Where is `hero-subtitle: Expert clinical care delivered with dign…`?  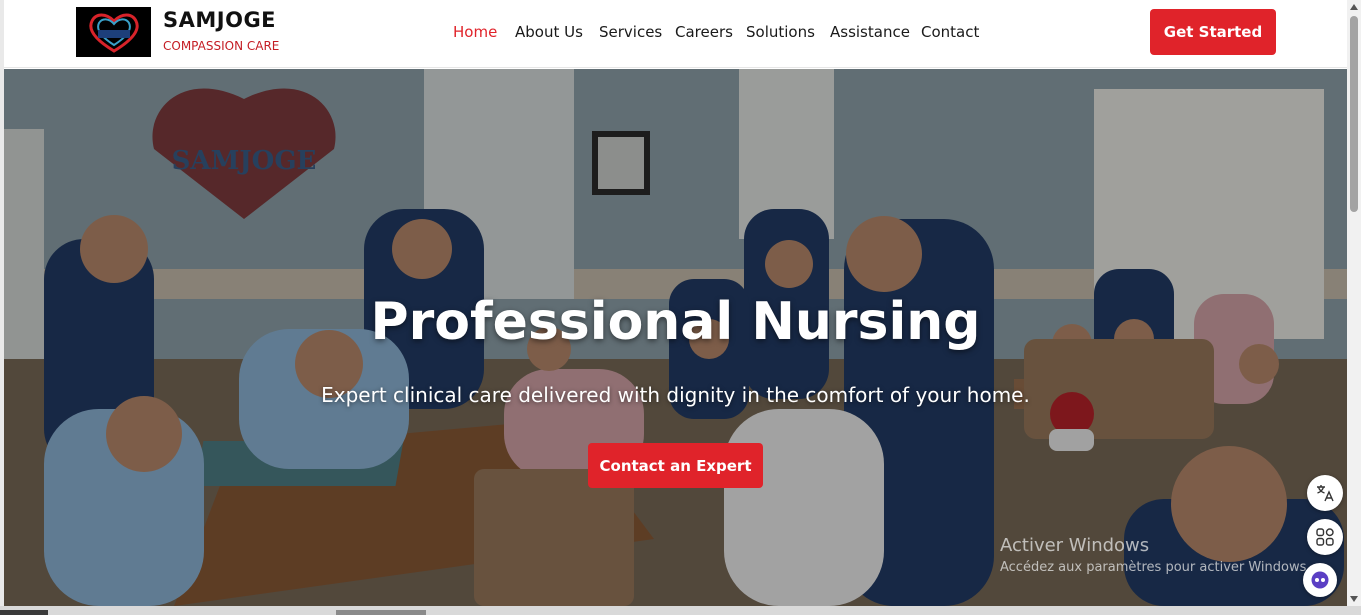 hero-subtitle: Expert clinical care delivered with dign… is located at coordinates (675, 395).